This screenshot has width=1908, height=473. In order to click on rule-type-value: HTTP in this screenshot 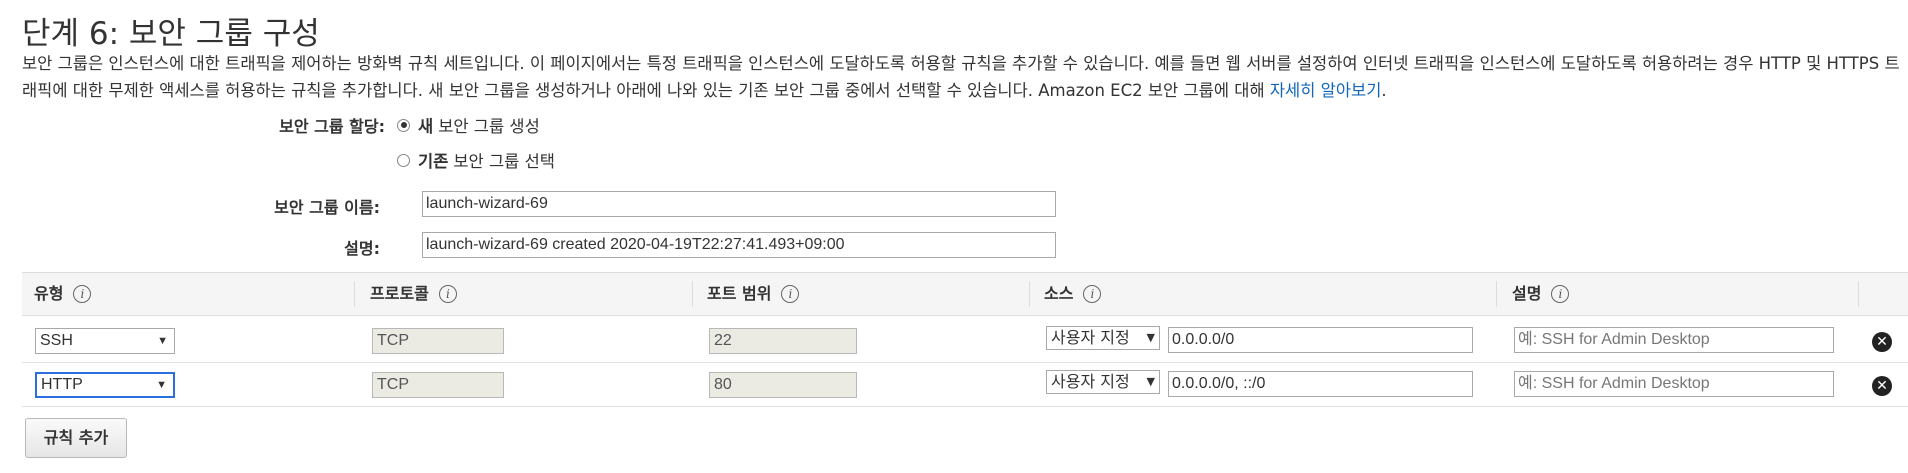, I will do `click(62, 384)`.